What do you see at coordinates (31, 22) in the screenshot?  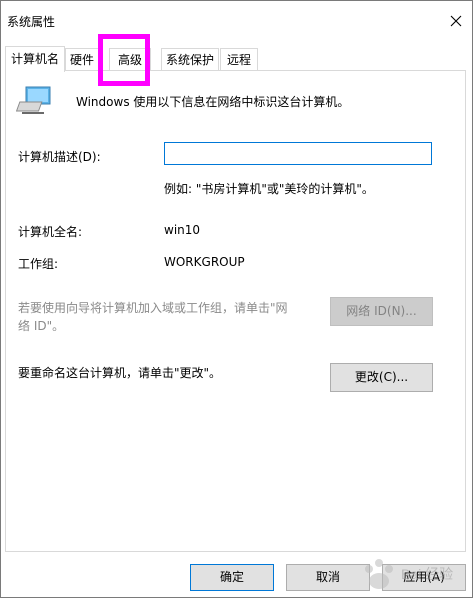 I see `window-title: 系统属性` at bounding box center [31, 22].